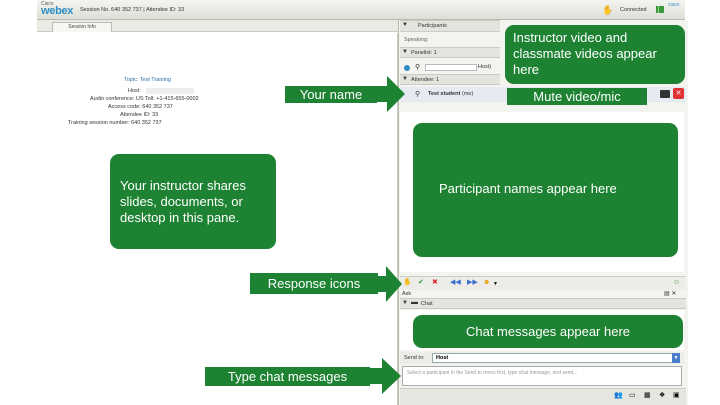 This screenshot has width=720, height=405. Describe the element at coordinates (391, 94) in the screenshot. I see `your-name-arrow-icon` at that location.